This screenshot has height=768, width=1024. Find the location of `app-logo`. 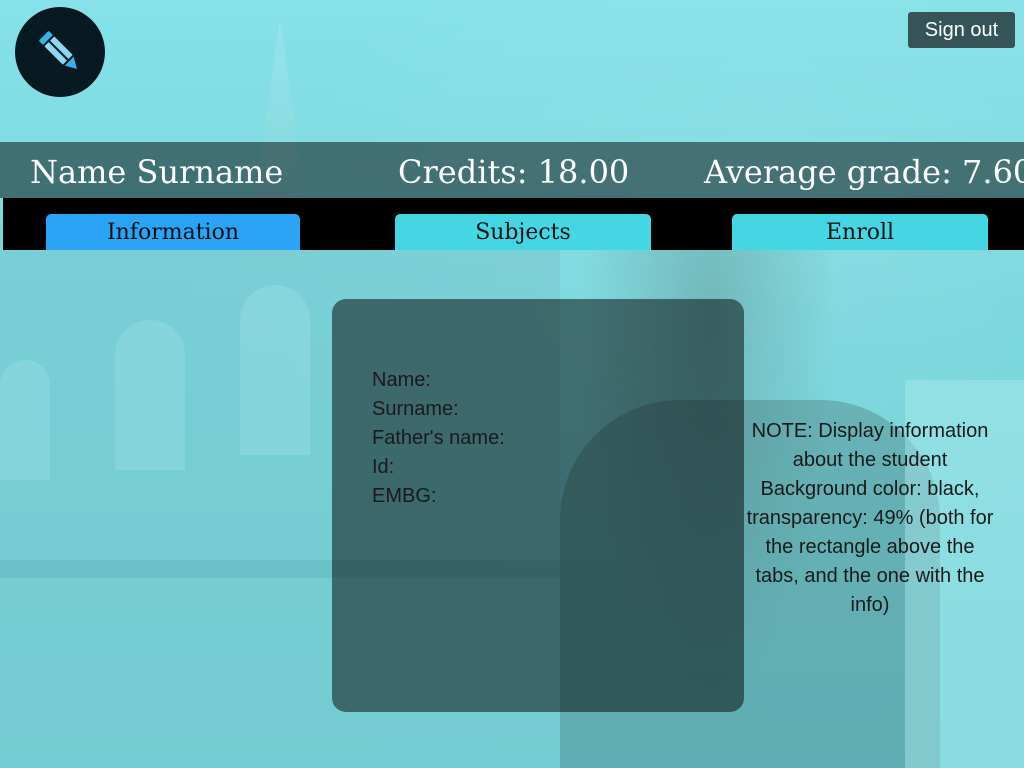

app-logo is located at coordinates (60, 52).